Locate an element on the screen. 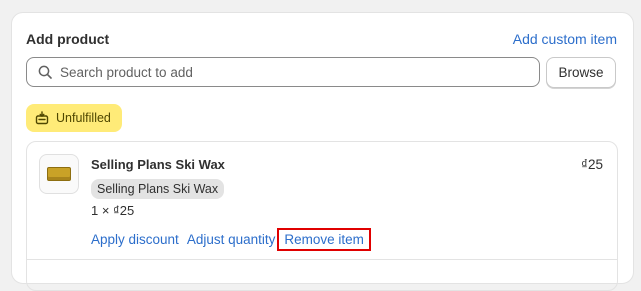 The image size is (641, 291). remove-item-button: Remove item is located at coordinates (324, 239).